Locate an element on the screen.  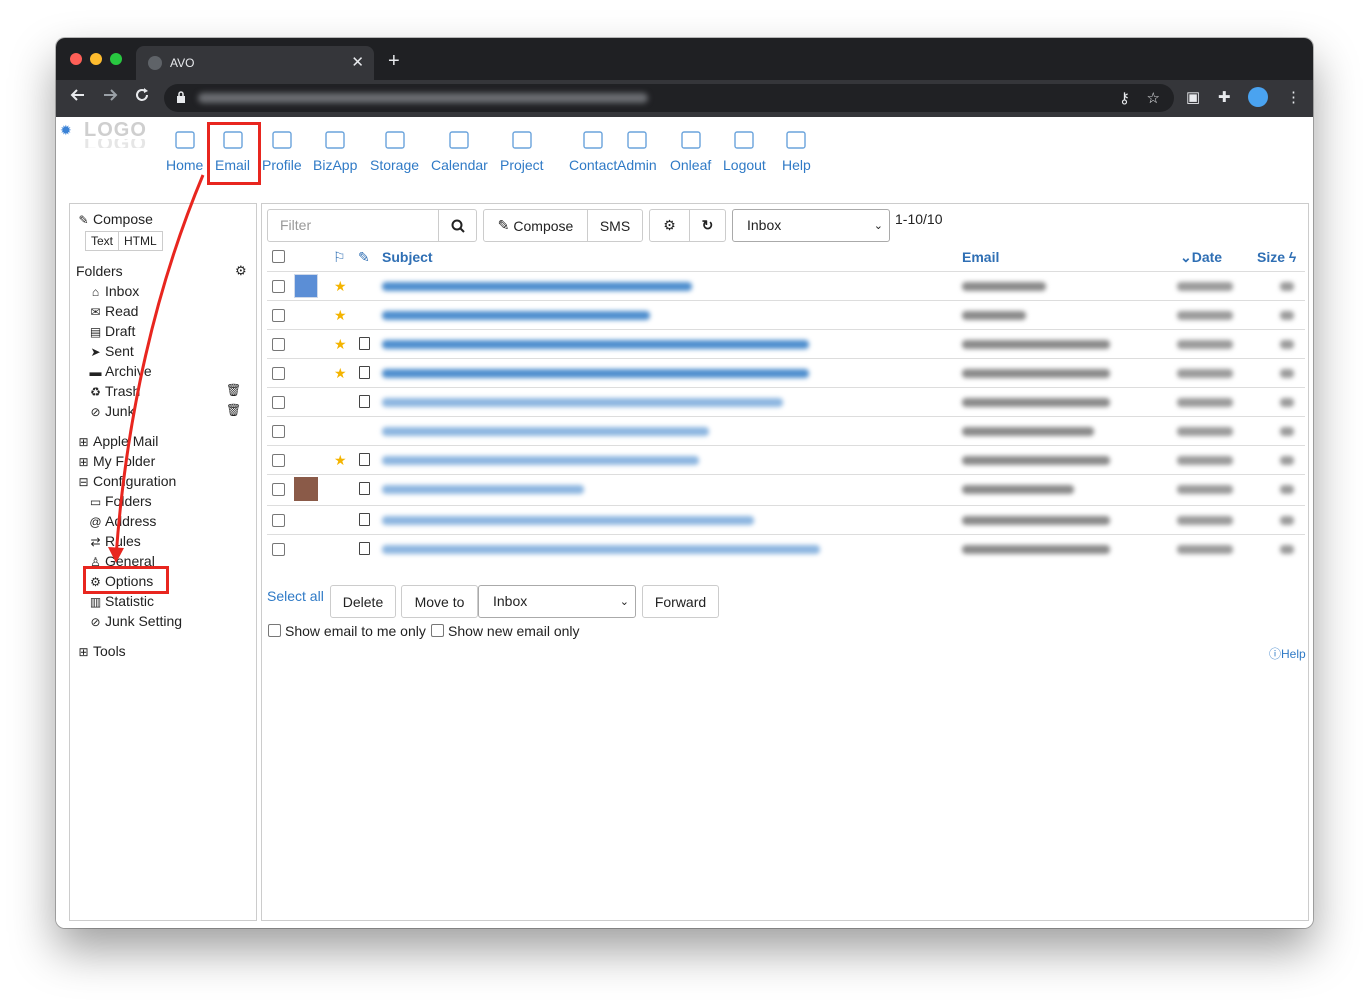
chevron-down-icon: ⌄ is located at coordinates (878, 226).